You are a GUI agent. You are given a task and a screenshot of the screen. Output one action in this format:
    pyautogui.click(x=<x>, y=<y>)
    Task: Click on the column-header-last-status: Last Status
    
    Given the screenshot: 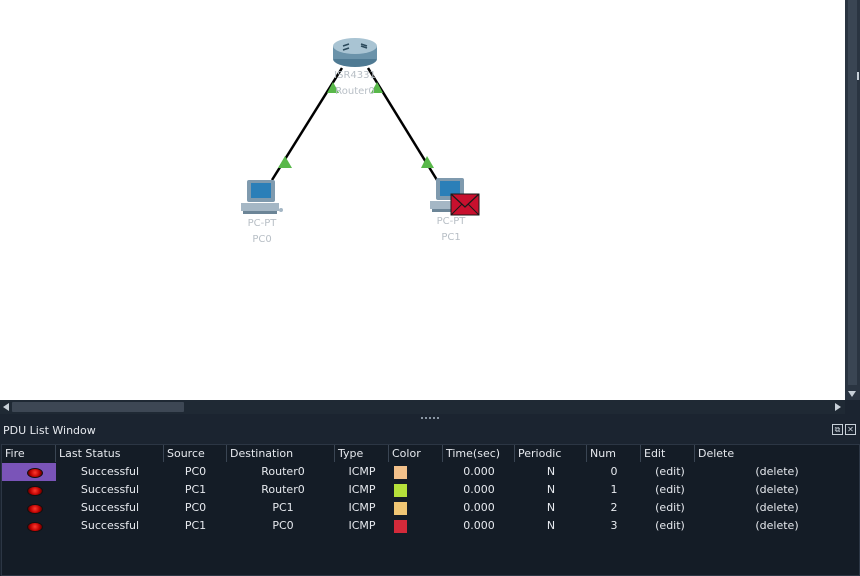 What is the action you would take?
    pyautogui.click(x=110, y=453)
    